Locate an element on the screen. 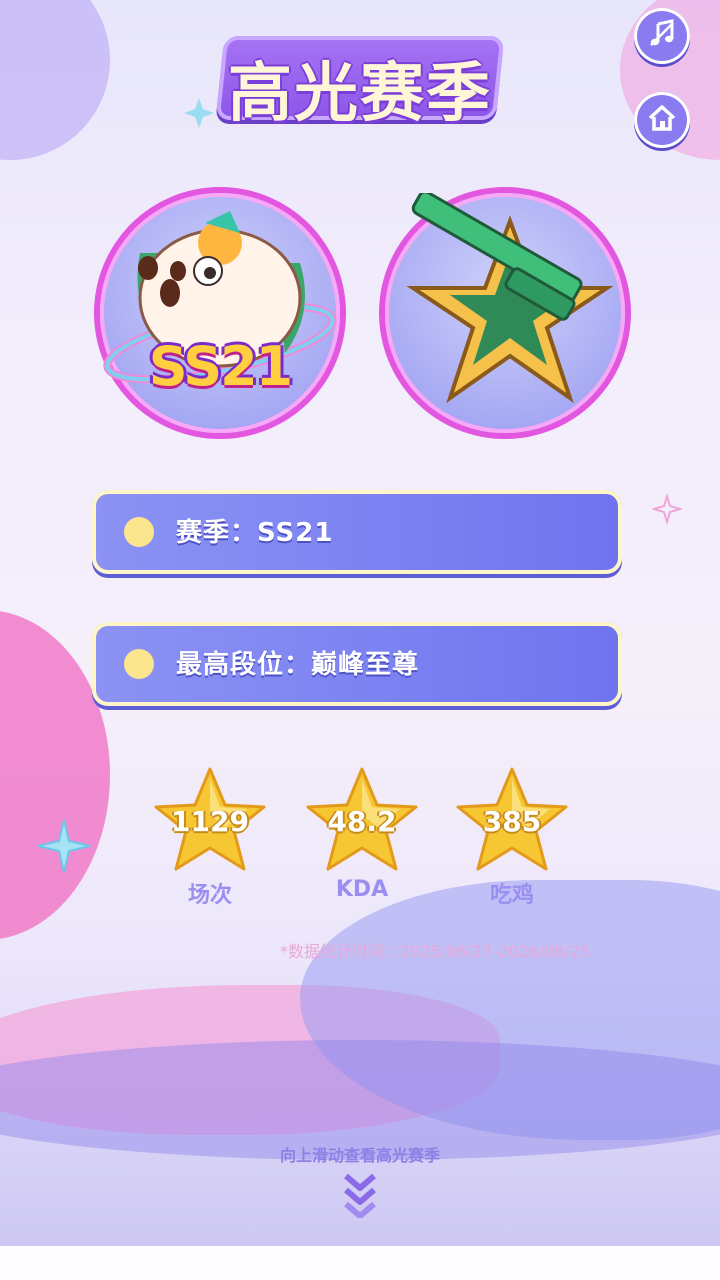 Image resolution: width=720 pixels, height=1280 pixels. swipe-up-hint: 向上滑动查看高光赛季 is located at coordinates (360, 1190).